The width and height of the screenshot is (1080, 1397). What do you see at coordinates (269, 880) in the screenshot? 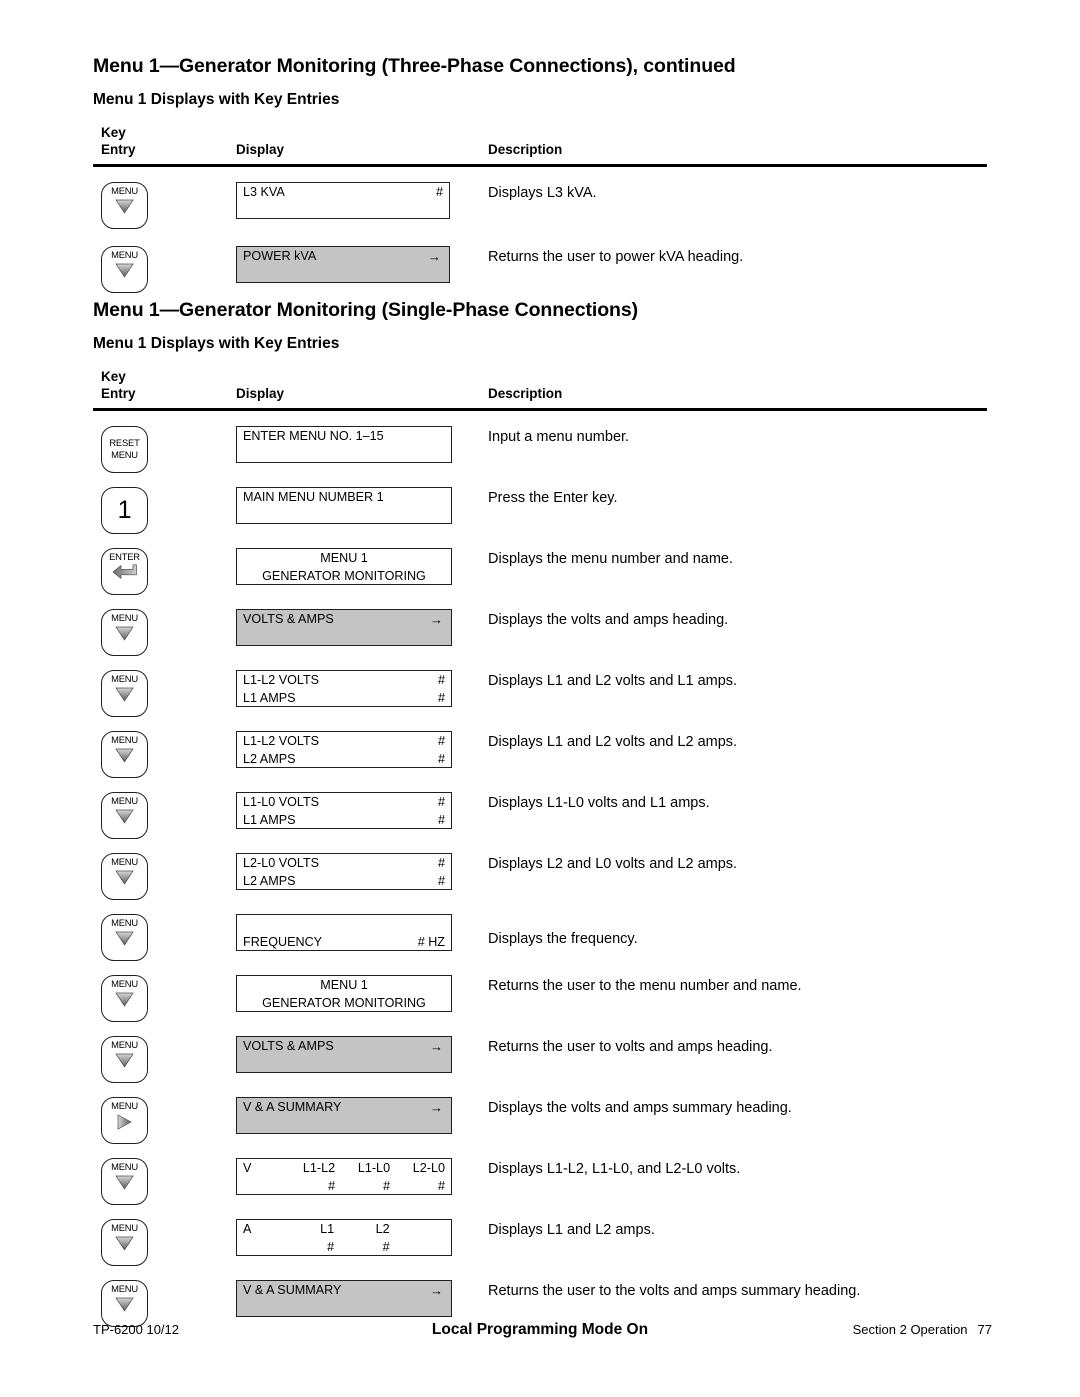
I see `lcd-line2-left: L2 AMPS` at bounding box center [269, 880].